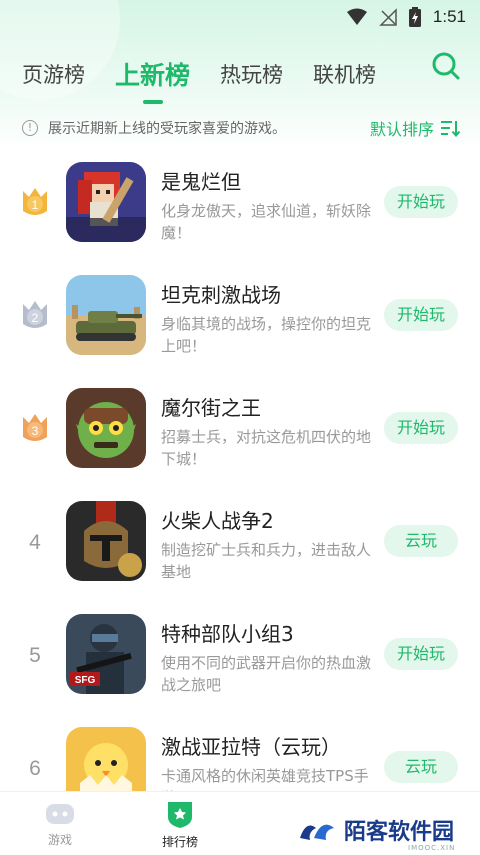 This screenshot has width=480, height=855. Describe the element at coordinates (167, 129) in the screenshot. I see `info-text: 展示近期新上线的受玩家喜爱的游戏。` at that location.